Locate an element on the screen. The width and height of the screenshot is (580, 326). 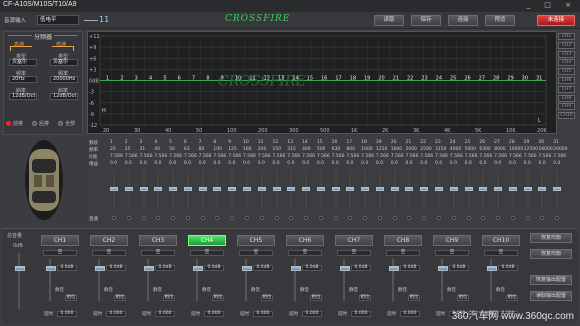
band-freq-input: 800 is located at coordinates (350, 149).